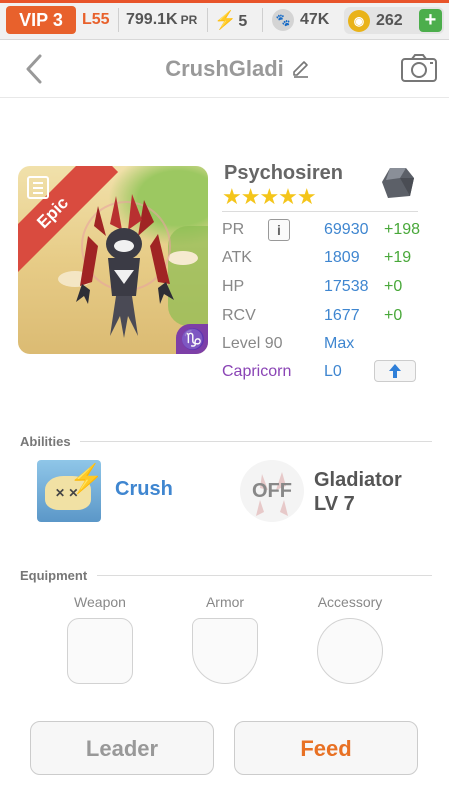 This screenshot has width=449, height=800. What do you see at coordinates (100, 651) in the screenshot?
I see `weapon-slot` at bounding box center [100, 651].